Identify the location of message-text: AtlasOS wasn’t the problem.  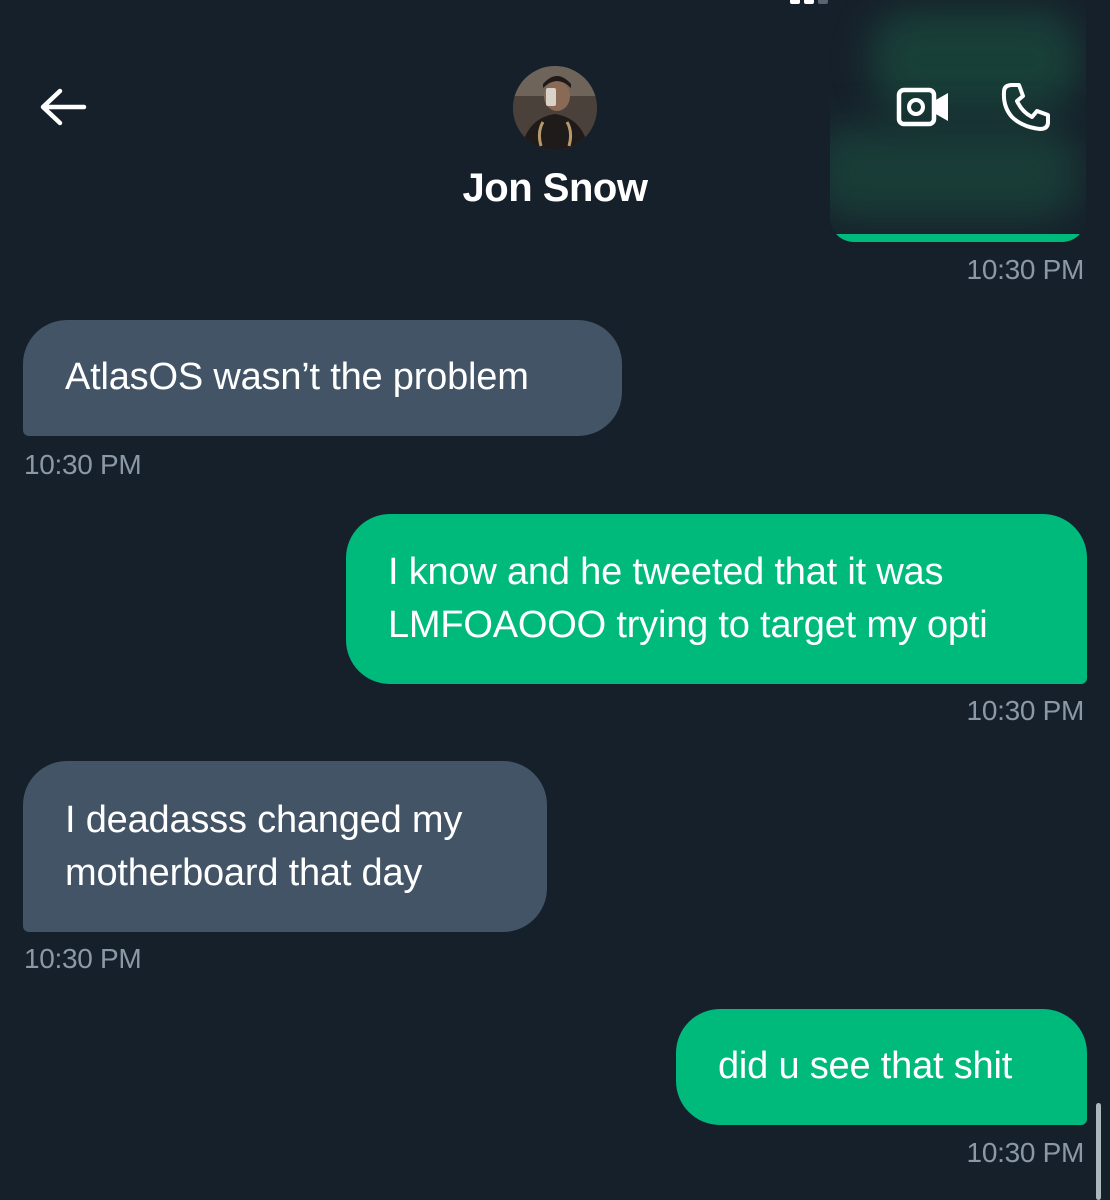
(297, 377).